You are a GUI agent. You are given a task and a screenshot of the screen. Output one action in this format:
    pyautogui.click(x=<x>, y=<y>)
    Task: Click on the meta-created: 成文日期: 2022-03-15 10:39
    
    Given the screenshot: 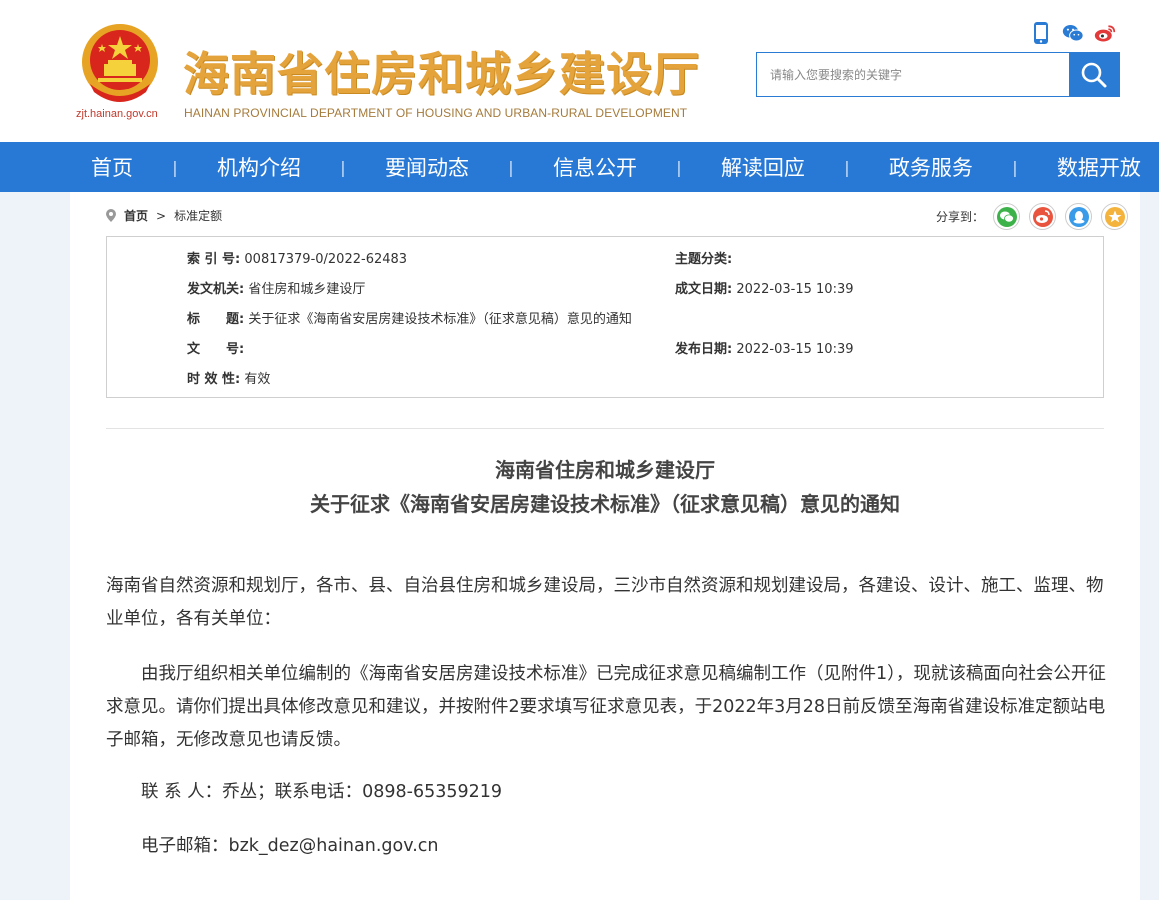 What is the action you would take?
    pyautogui.click(x=764, y=287)
    